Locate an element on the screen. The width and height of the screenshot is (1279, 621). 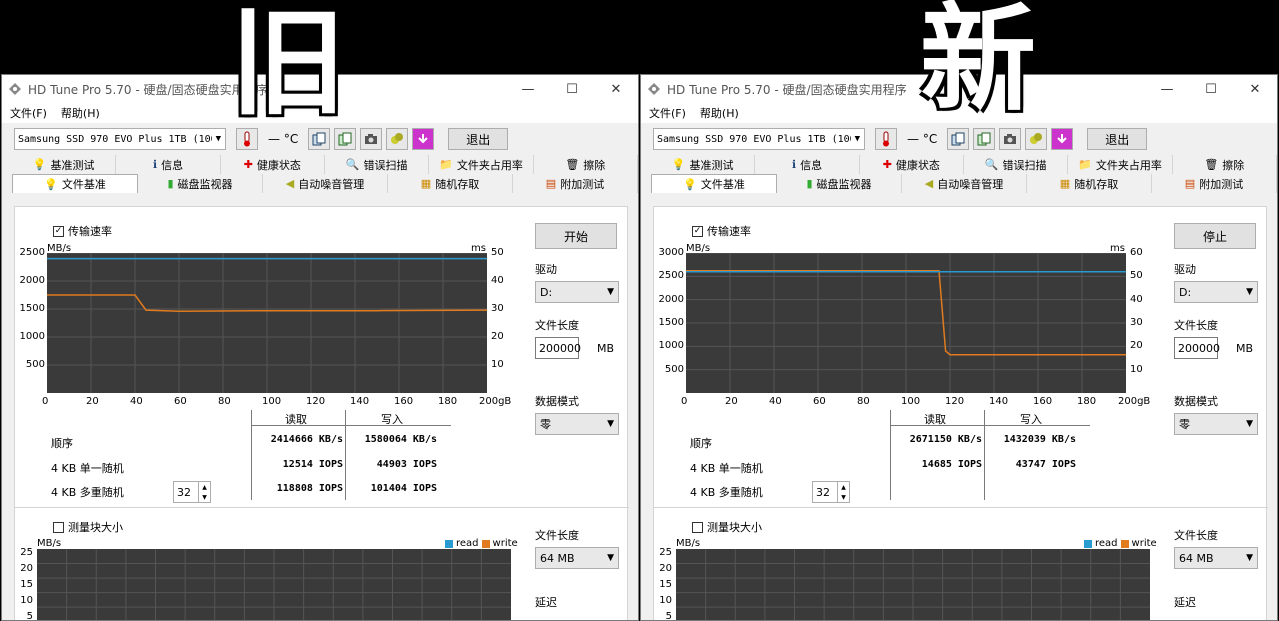
bulb-icon: 💡 is located at coordinates (690, 184).